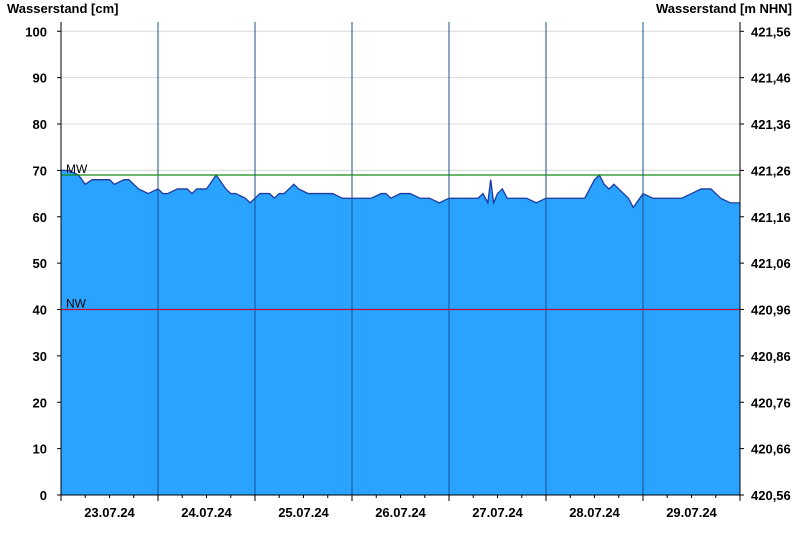 Image resolution: width=800 pixels, height=550 pixels. Describe the element at coordinates (771, 78) in the screenshot. I see `right-tick-label: 421,46` at that location.